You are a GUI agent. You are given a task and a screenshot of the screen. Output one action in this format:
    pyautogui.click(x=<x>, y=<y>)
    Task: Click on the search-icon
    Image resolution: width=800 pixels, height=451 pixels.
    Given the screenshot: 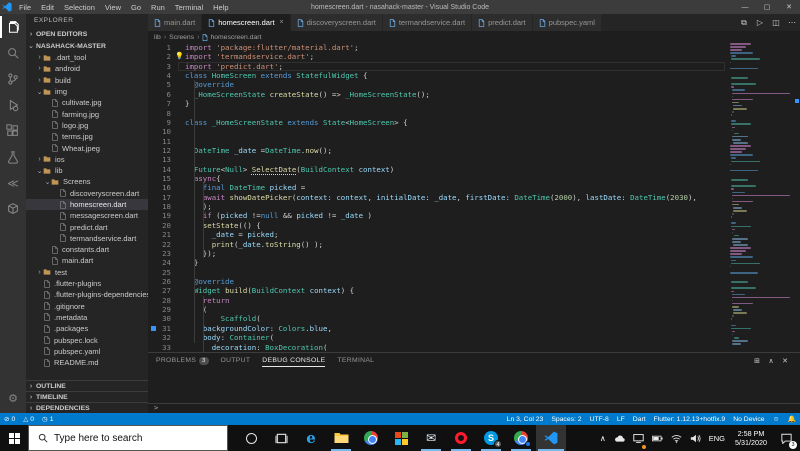 What is the action you would take?
    pyautogui.click(x=13, y=53)
    